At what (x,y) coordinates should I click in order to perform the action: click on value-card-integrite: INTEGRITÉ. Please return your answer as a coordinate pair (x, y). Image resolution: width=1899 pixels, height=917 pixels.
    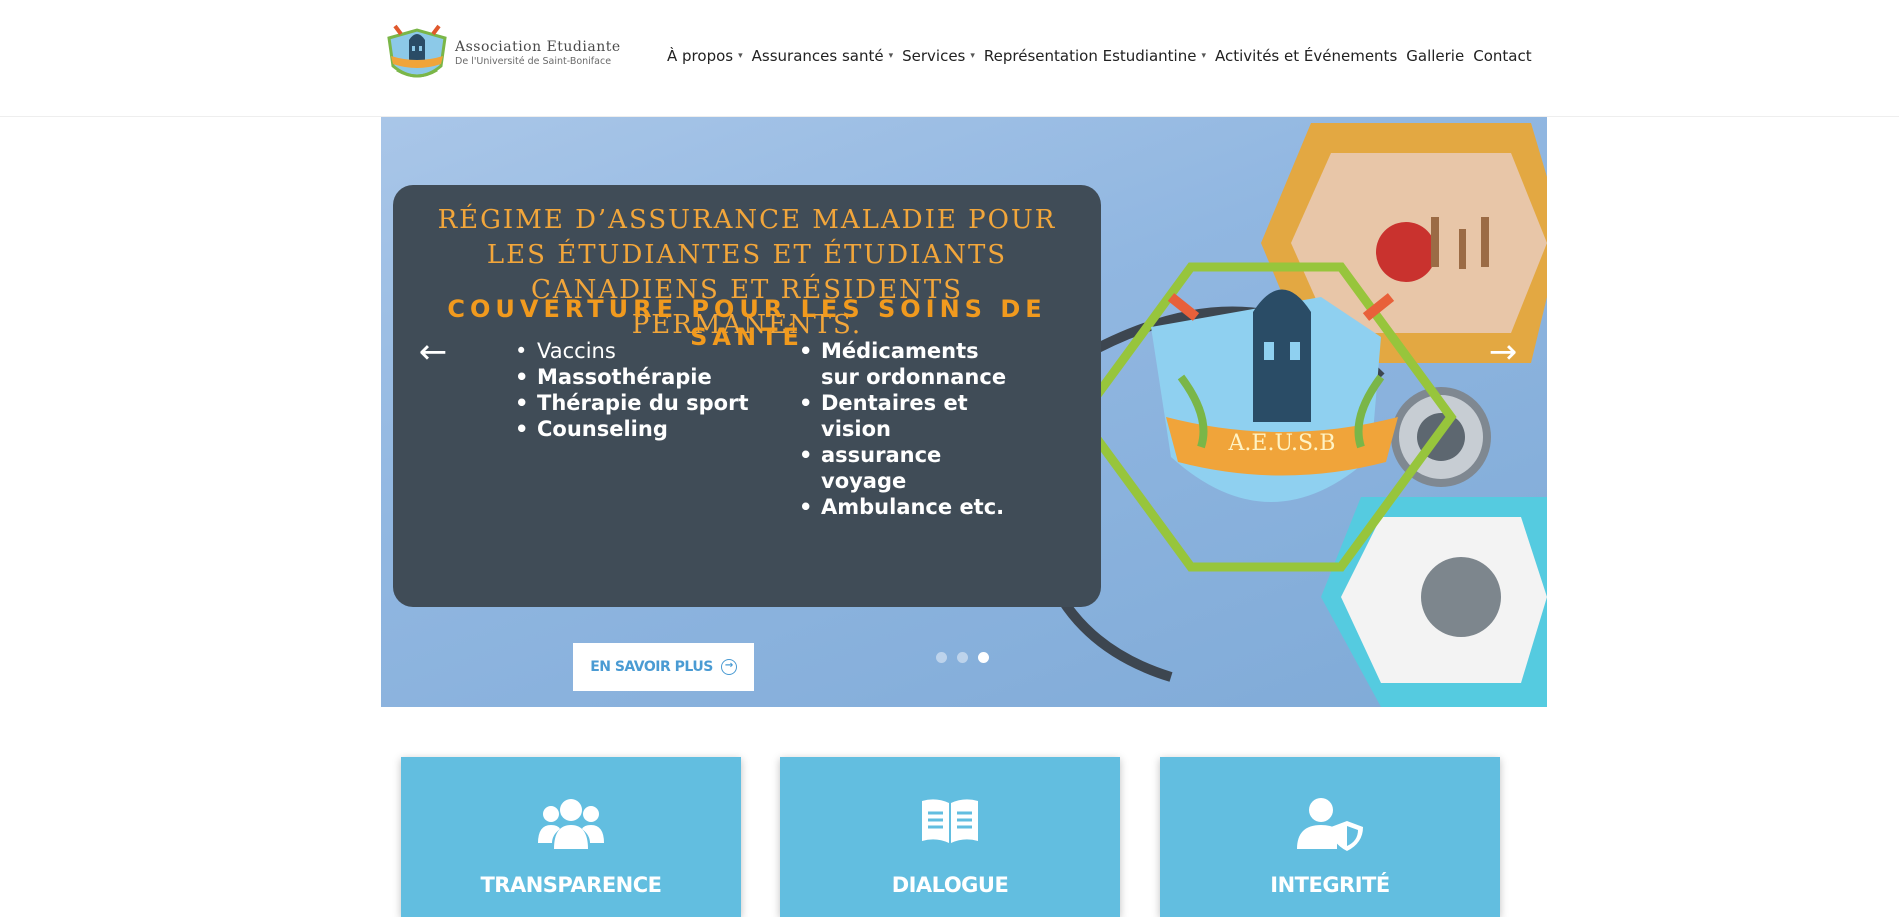
    Looking at the image, I should click on (1330, 837).